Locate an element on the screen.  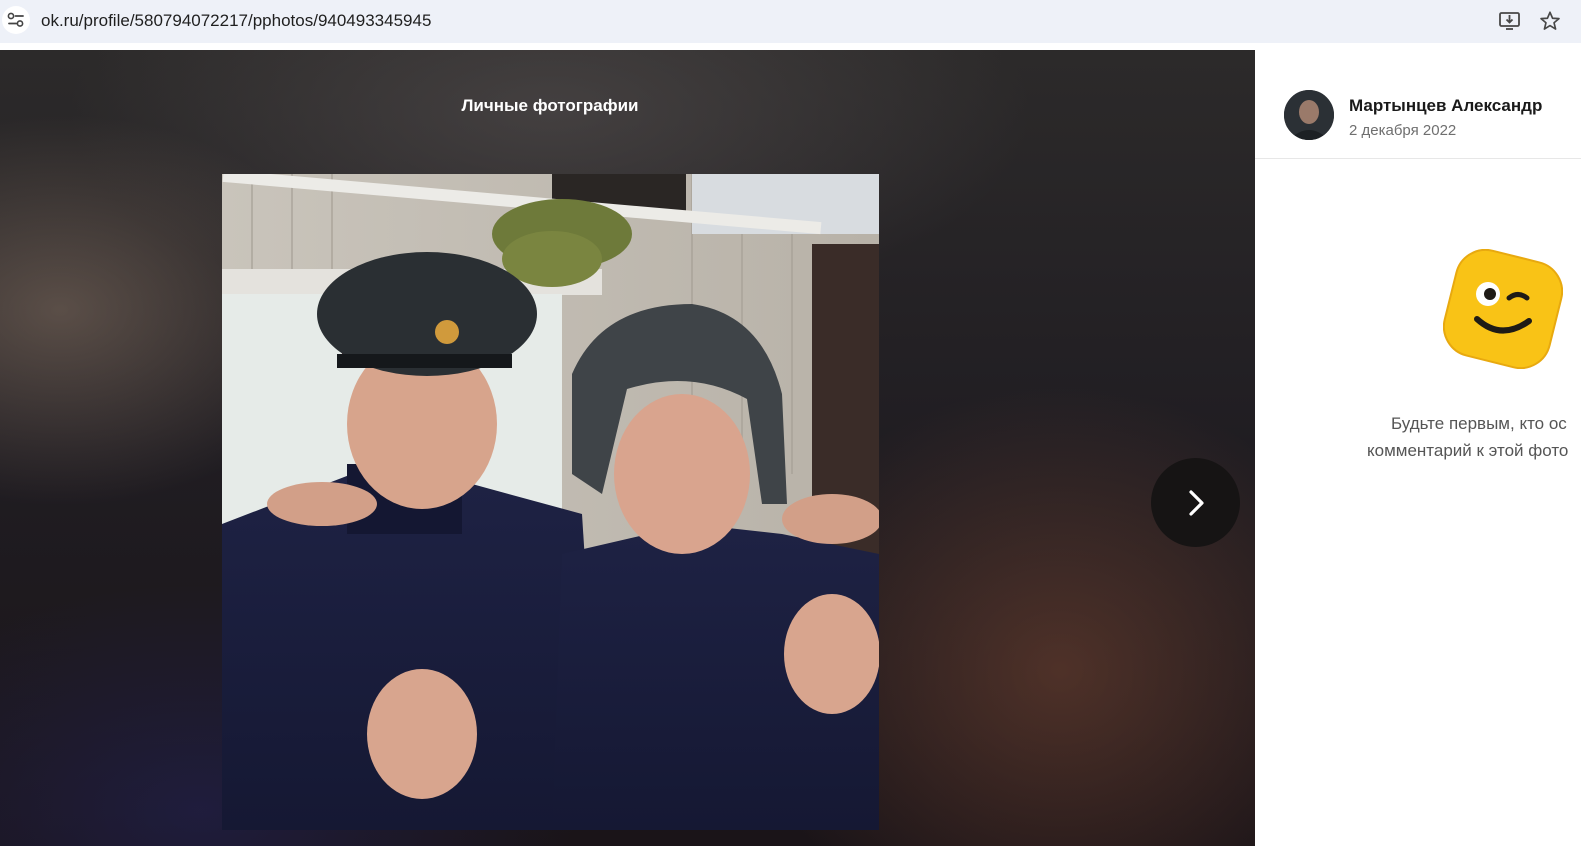
site-info-button is located at coordinates (16, 20).